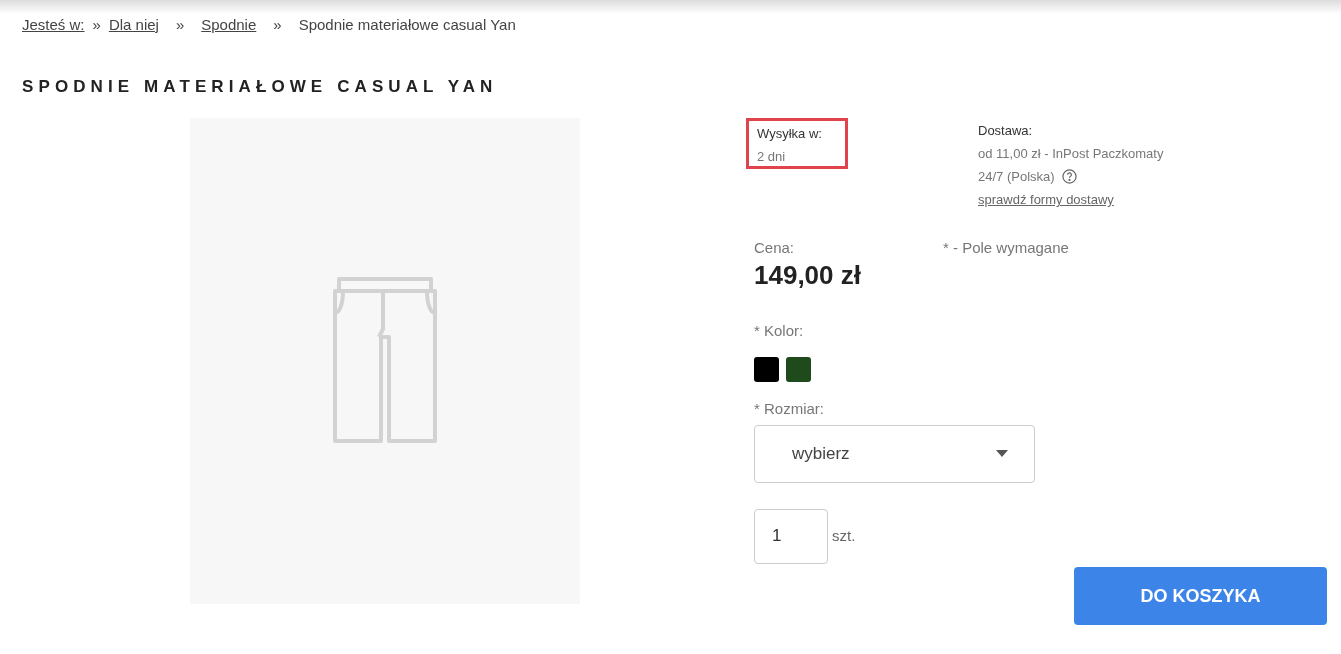  Describe the element at coordinates (407, 25) in the screenshot. I see `breadcrumb-current: Spodnie materiałowe casual Yan` at that location.